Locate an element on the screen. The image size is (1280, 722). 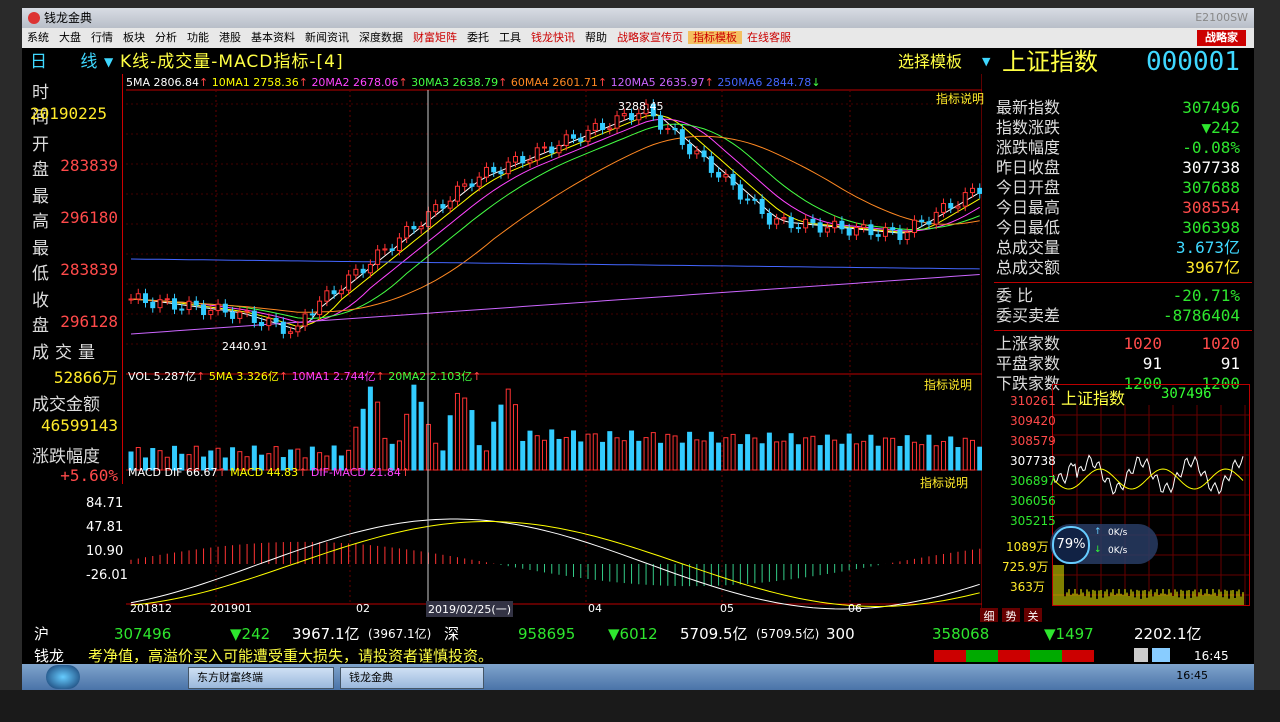
menu-item-deep-data: 深度数据 is located at coordinates (381, 37).